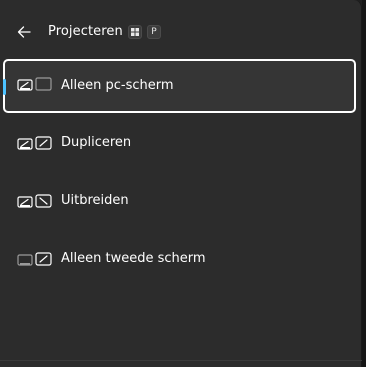 This screenshot has width=366, height=367. I want to click on second-screen-only-icon, so click(34, 259).